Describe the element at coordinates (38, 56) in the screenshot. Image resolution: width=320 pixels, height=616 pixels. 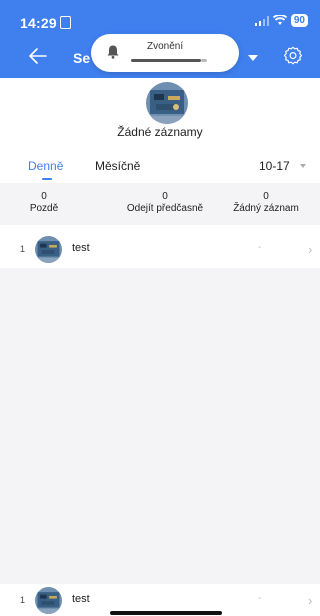
I see `back-arrow-icon` at that location.